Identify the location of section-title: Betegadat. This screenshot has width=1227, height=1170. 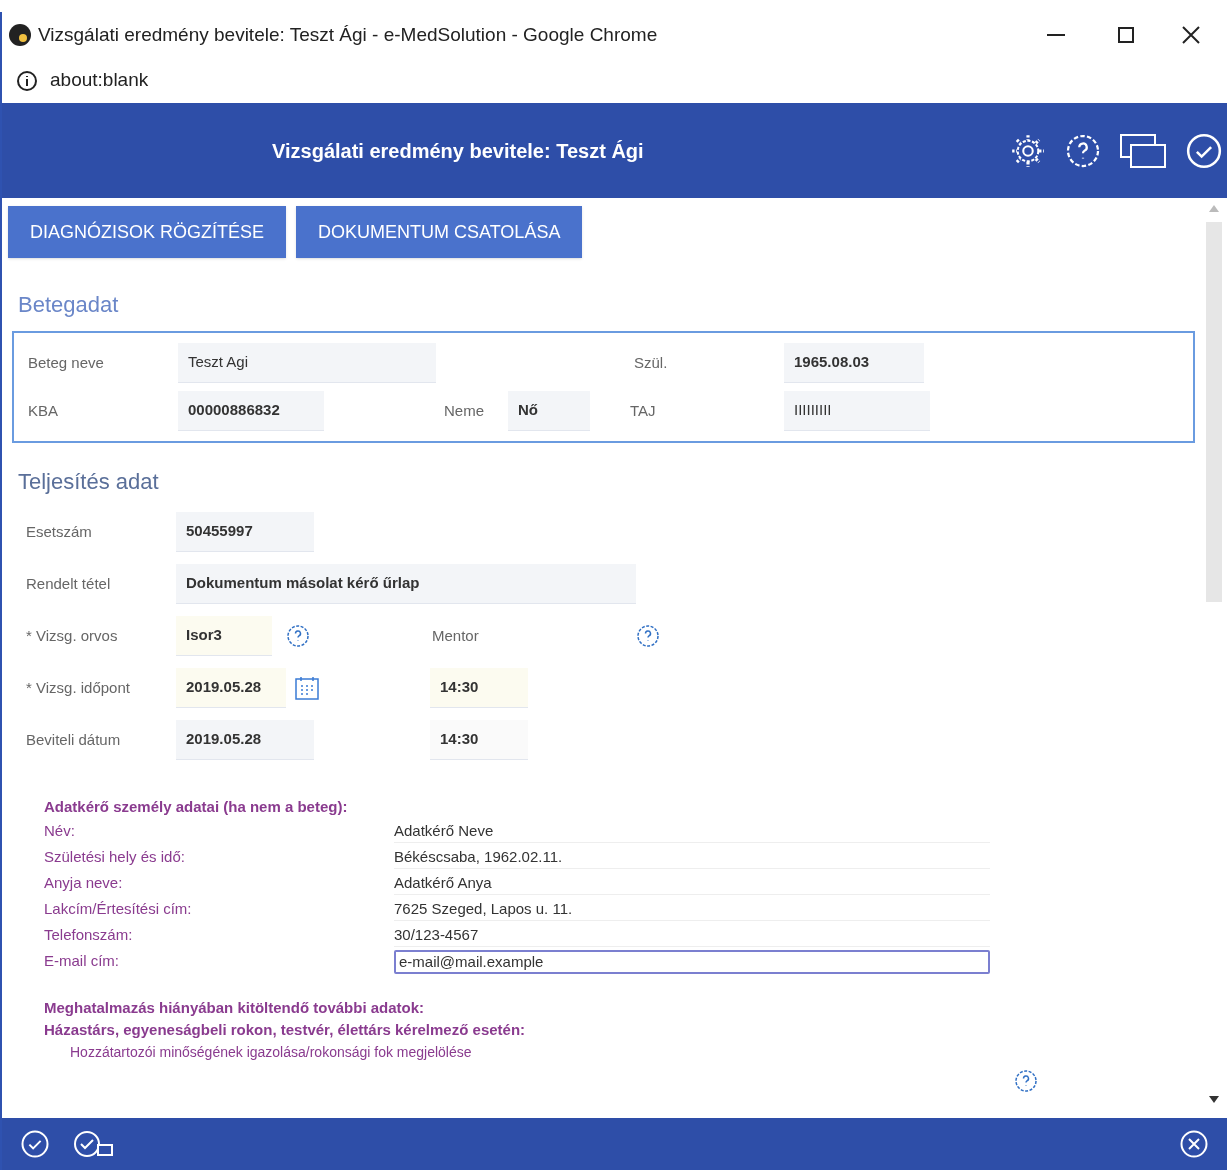
(69, 305).